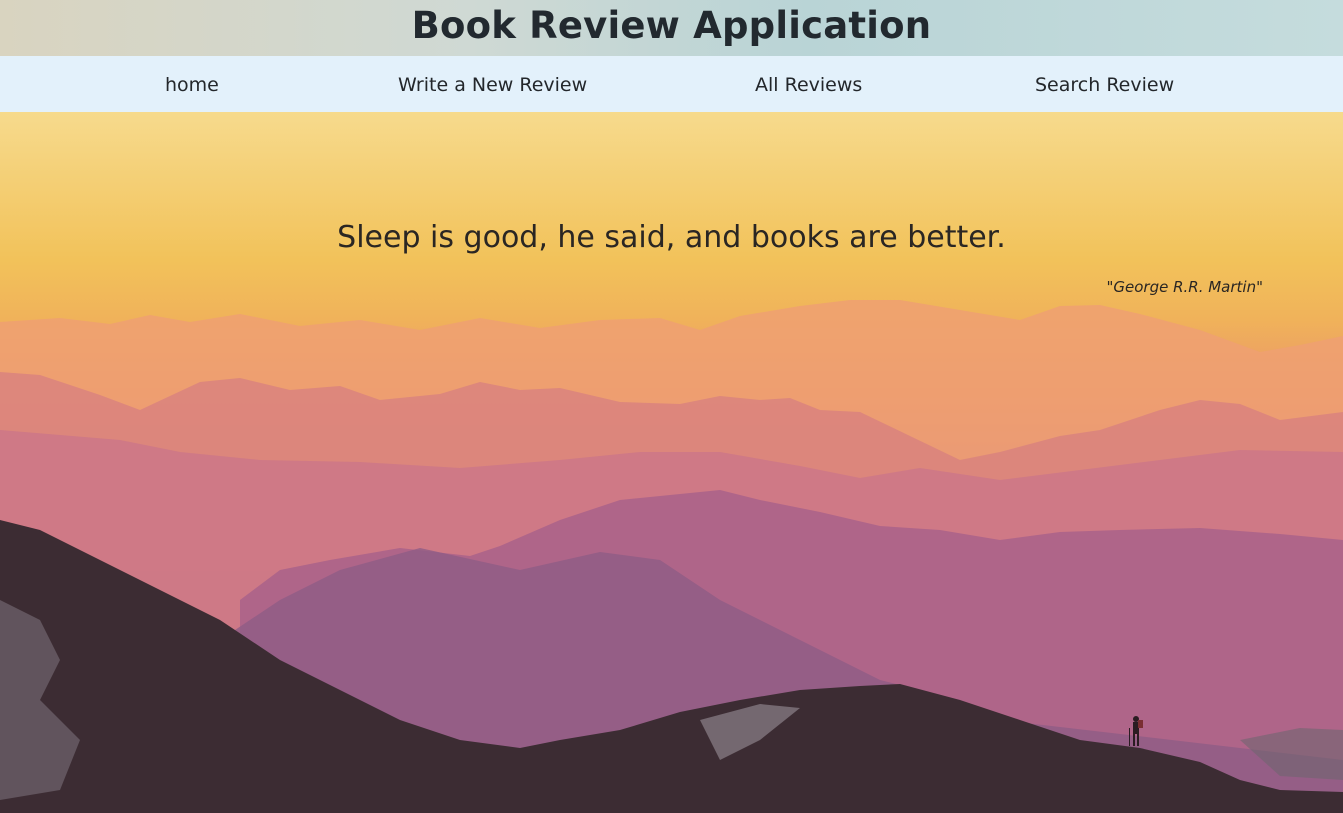  I want to click on quote-author: "George R.R. Martin", so click(1184, 287).